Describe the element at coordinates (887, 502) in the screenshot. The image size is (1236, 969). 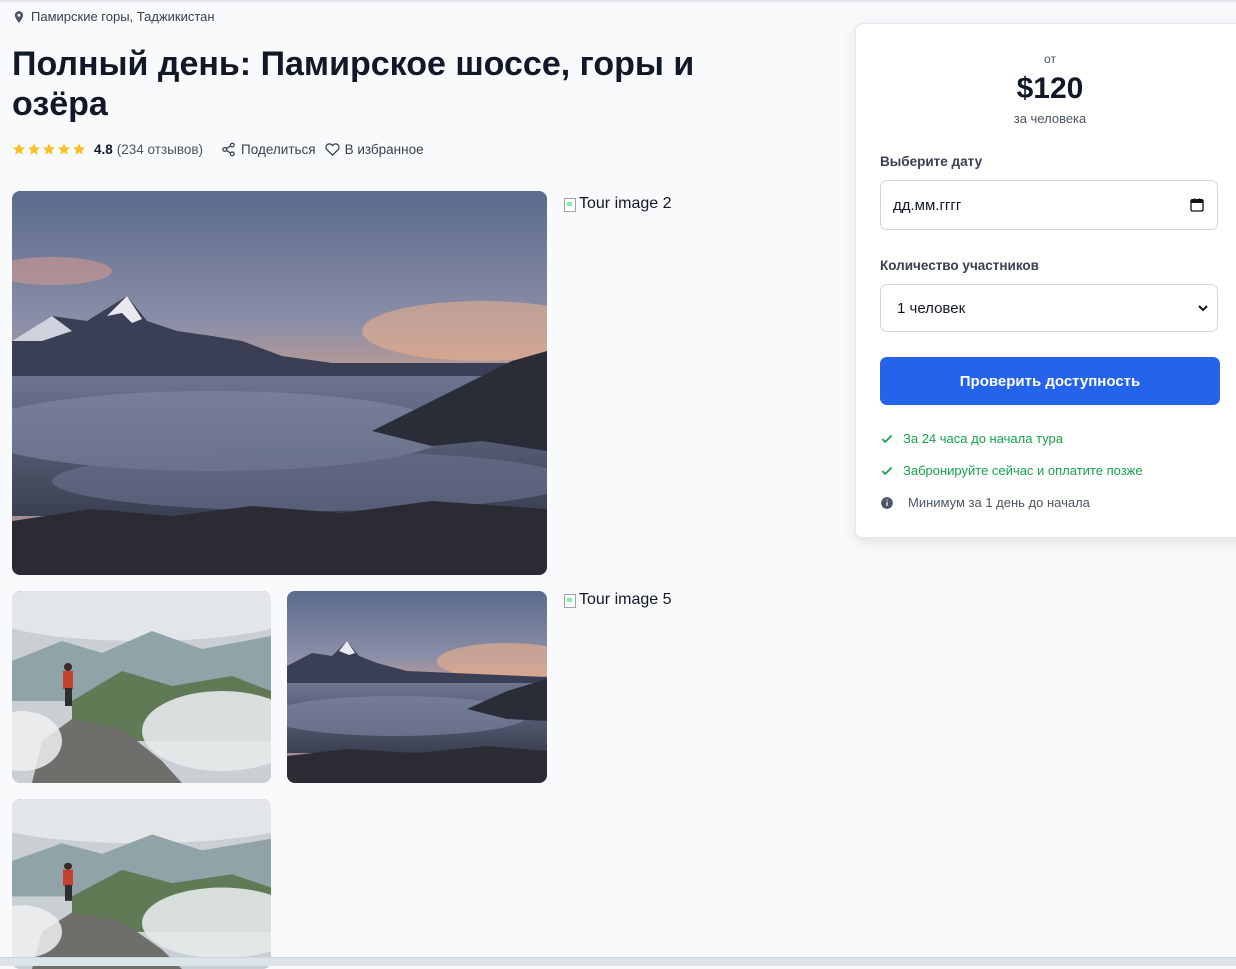
I see `info-icon` at that location.